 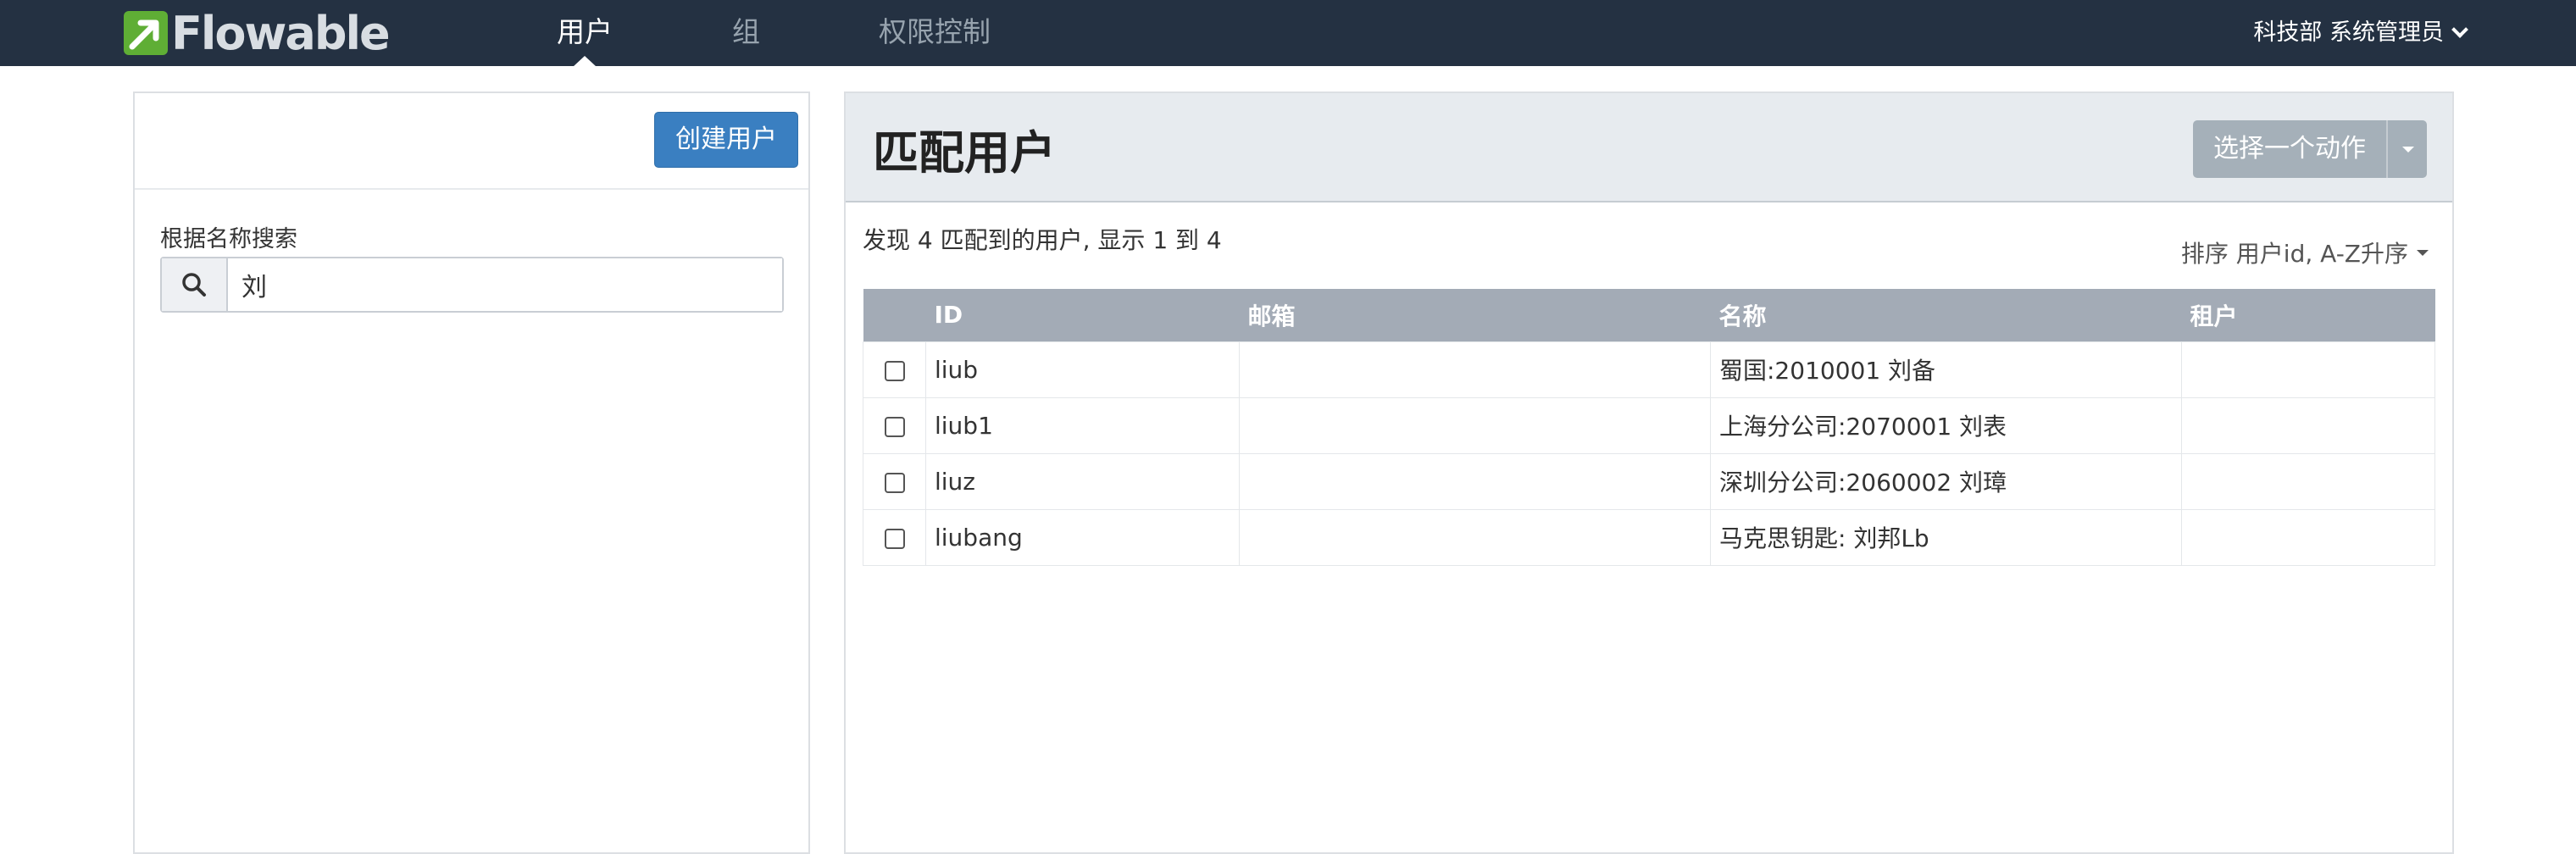 I want to click on nav-tab-label: 用户, so click(x=585, y=31).